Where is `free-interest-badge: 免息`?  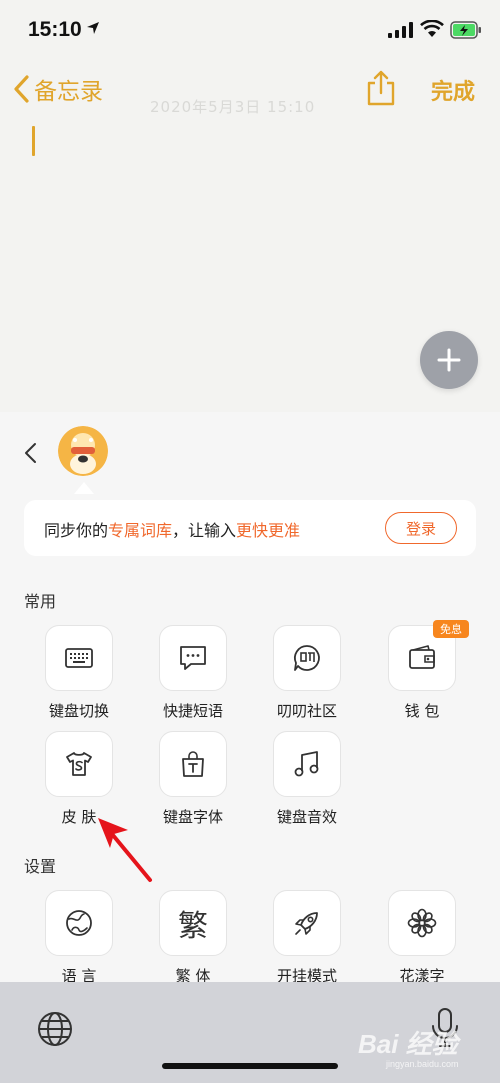
free-interest-badge: 免息 is located at coordinates (451, 629).